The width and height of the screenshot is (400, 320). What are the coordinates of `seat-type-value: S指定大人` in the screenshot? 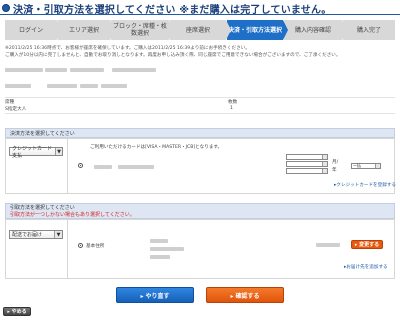 It's located at (16, 109).